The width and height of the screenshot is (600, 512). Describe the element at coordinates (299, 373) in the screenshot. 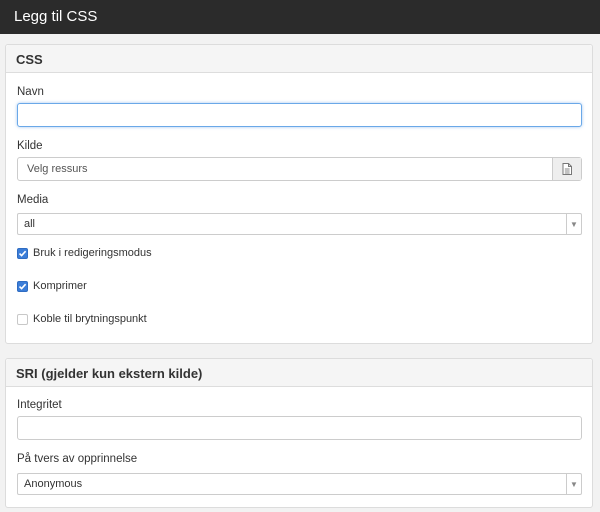

I see `sri-panel-heading: SRI (gjelder kun ekstern kilde)` at that location.